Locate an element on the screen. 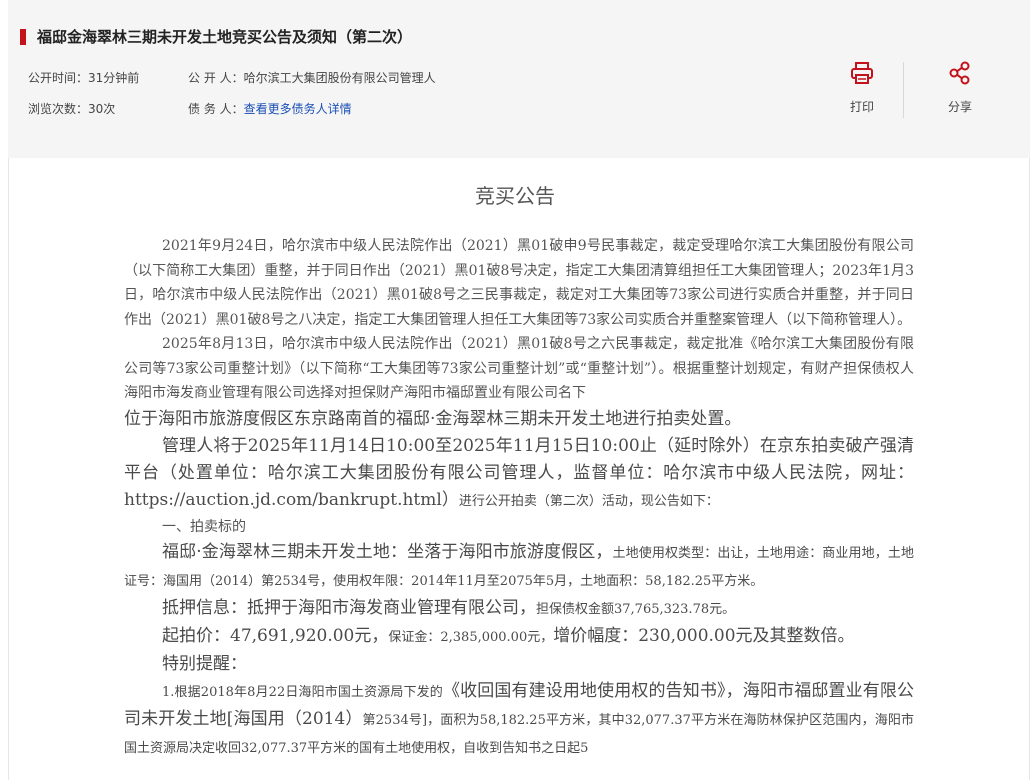  paragraph-4a: 福邸·金海翠林三期未开发土地：坐落于海阳市旅游度假区， is located at coordinates (387, 552).